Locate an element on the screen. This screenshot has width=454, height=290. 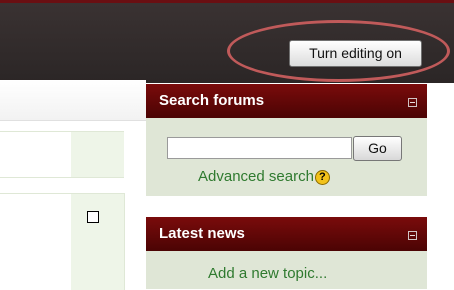
block-header: Latest news is located at coordinates (286, 234).